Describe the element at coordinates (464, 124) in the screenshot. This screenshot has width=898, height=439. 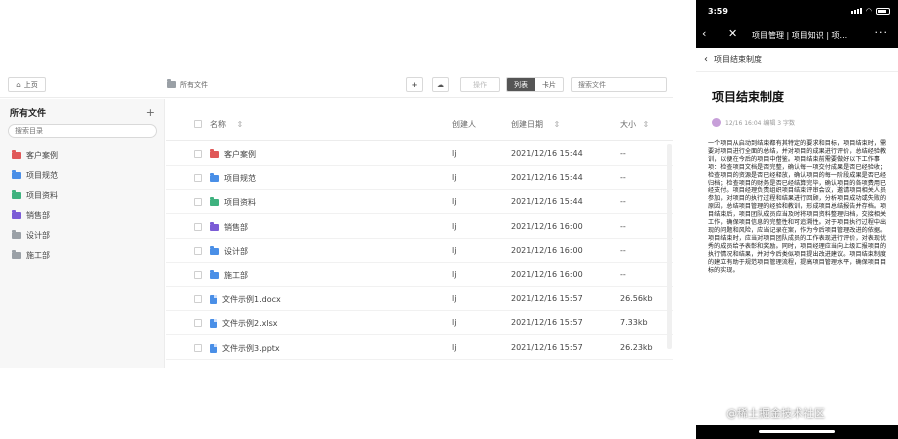
I see `column-creator: 创建人` at that location.